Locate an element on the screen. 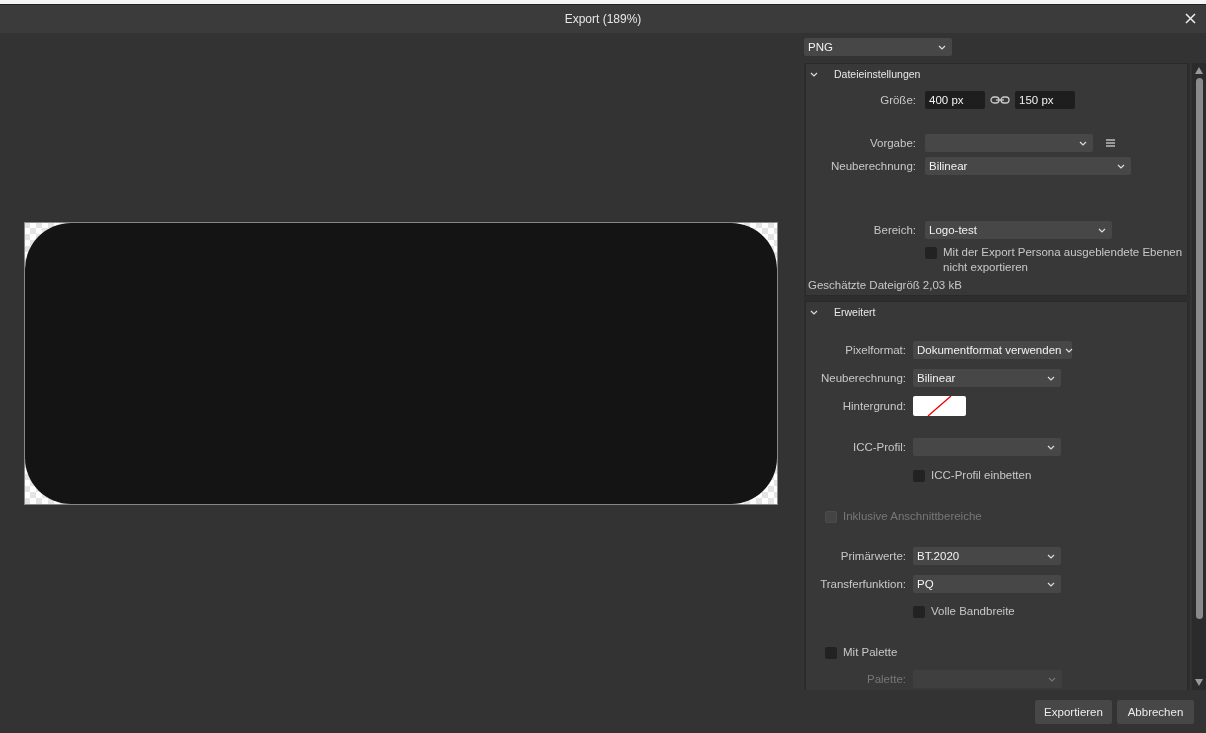  field-label: Primärwerte: is located at coordinates (872, 556).